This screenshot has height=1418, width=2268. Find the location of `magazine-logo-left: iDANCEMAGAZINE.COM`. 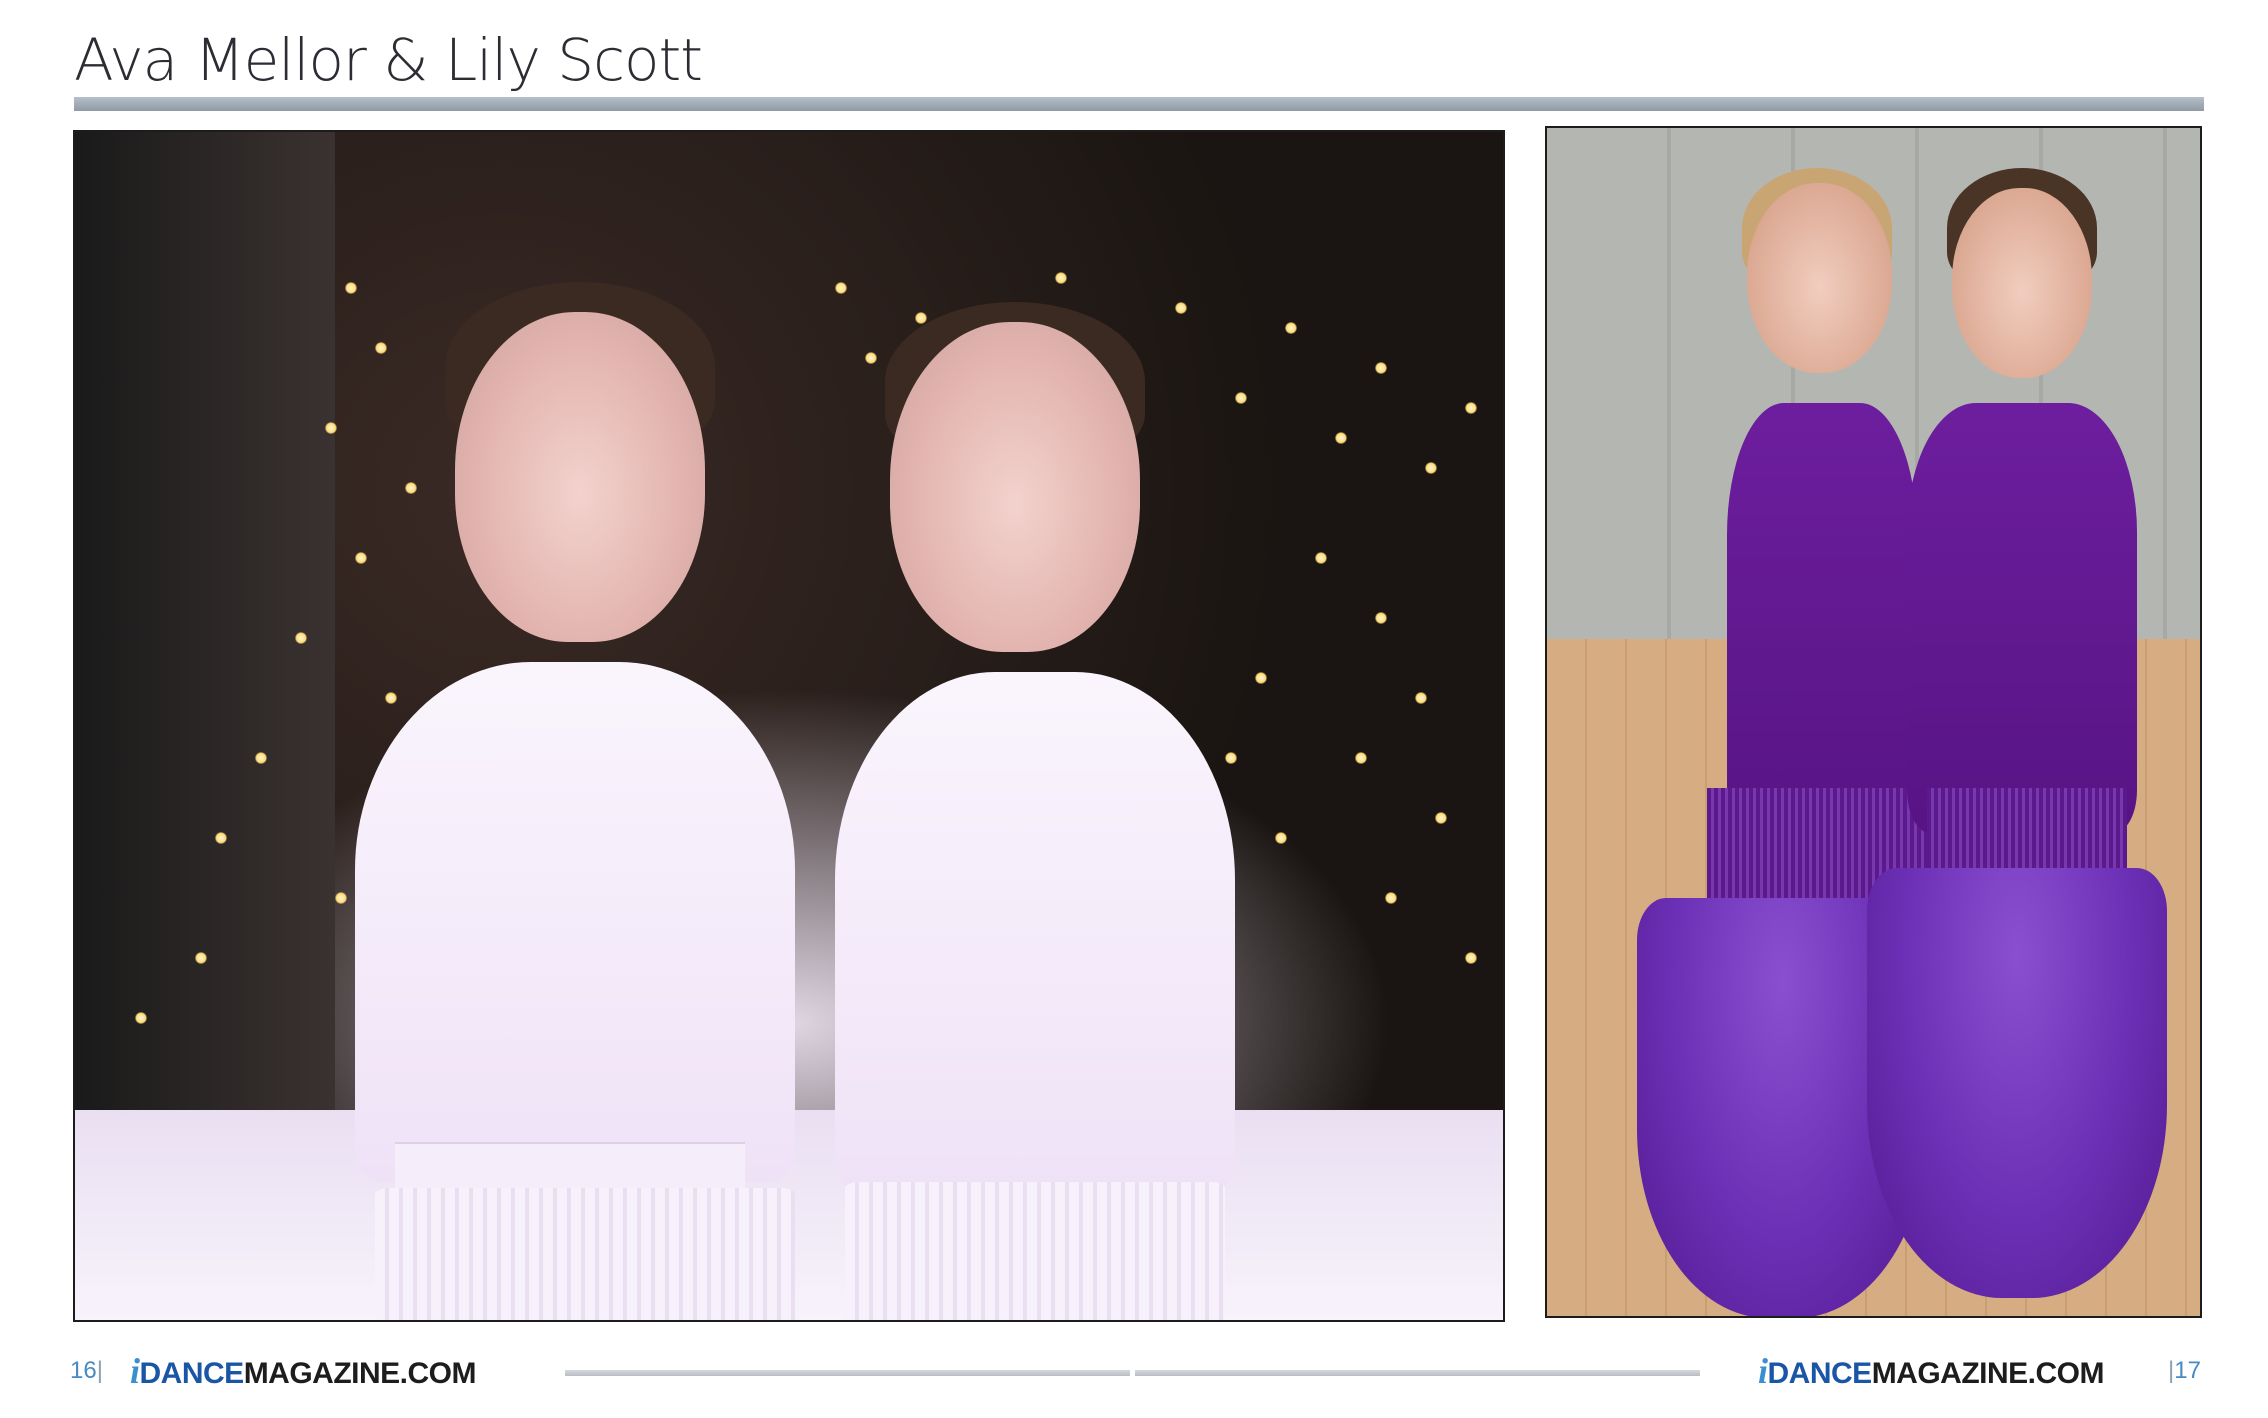

magazine-logo-left: iDANCEMAGAZINE.COM is located at coordinates (303, 1371).